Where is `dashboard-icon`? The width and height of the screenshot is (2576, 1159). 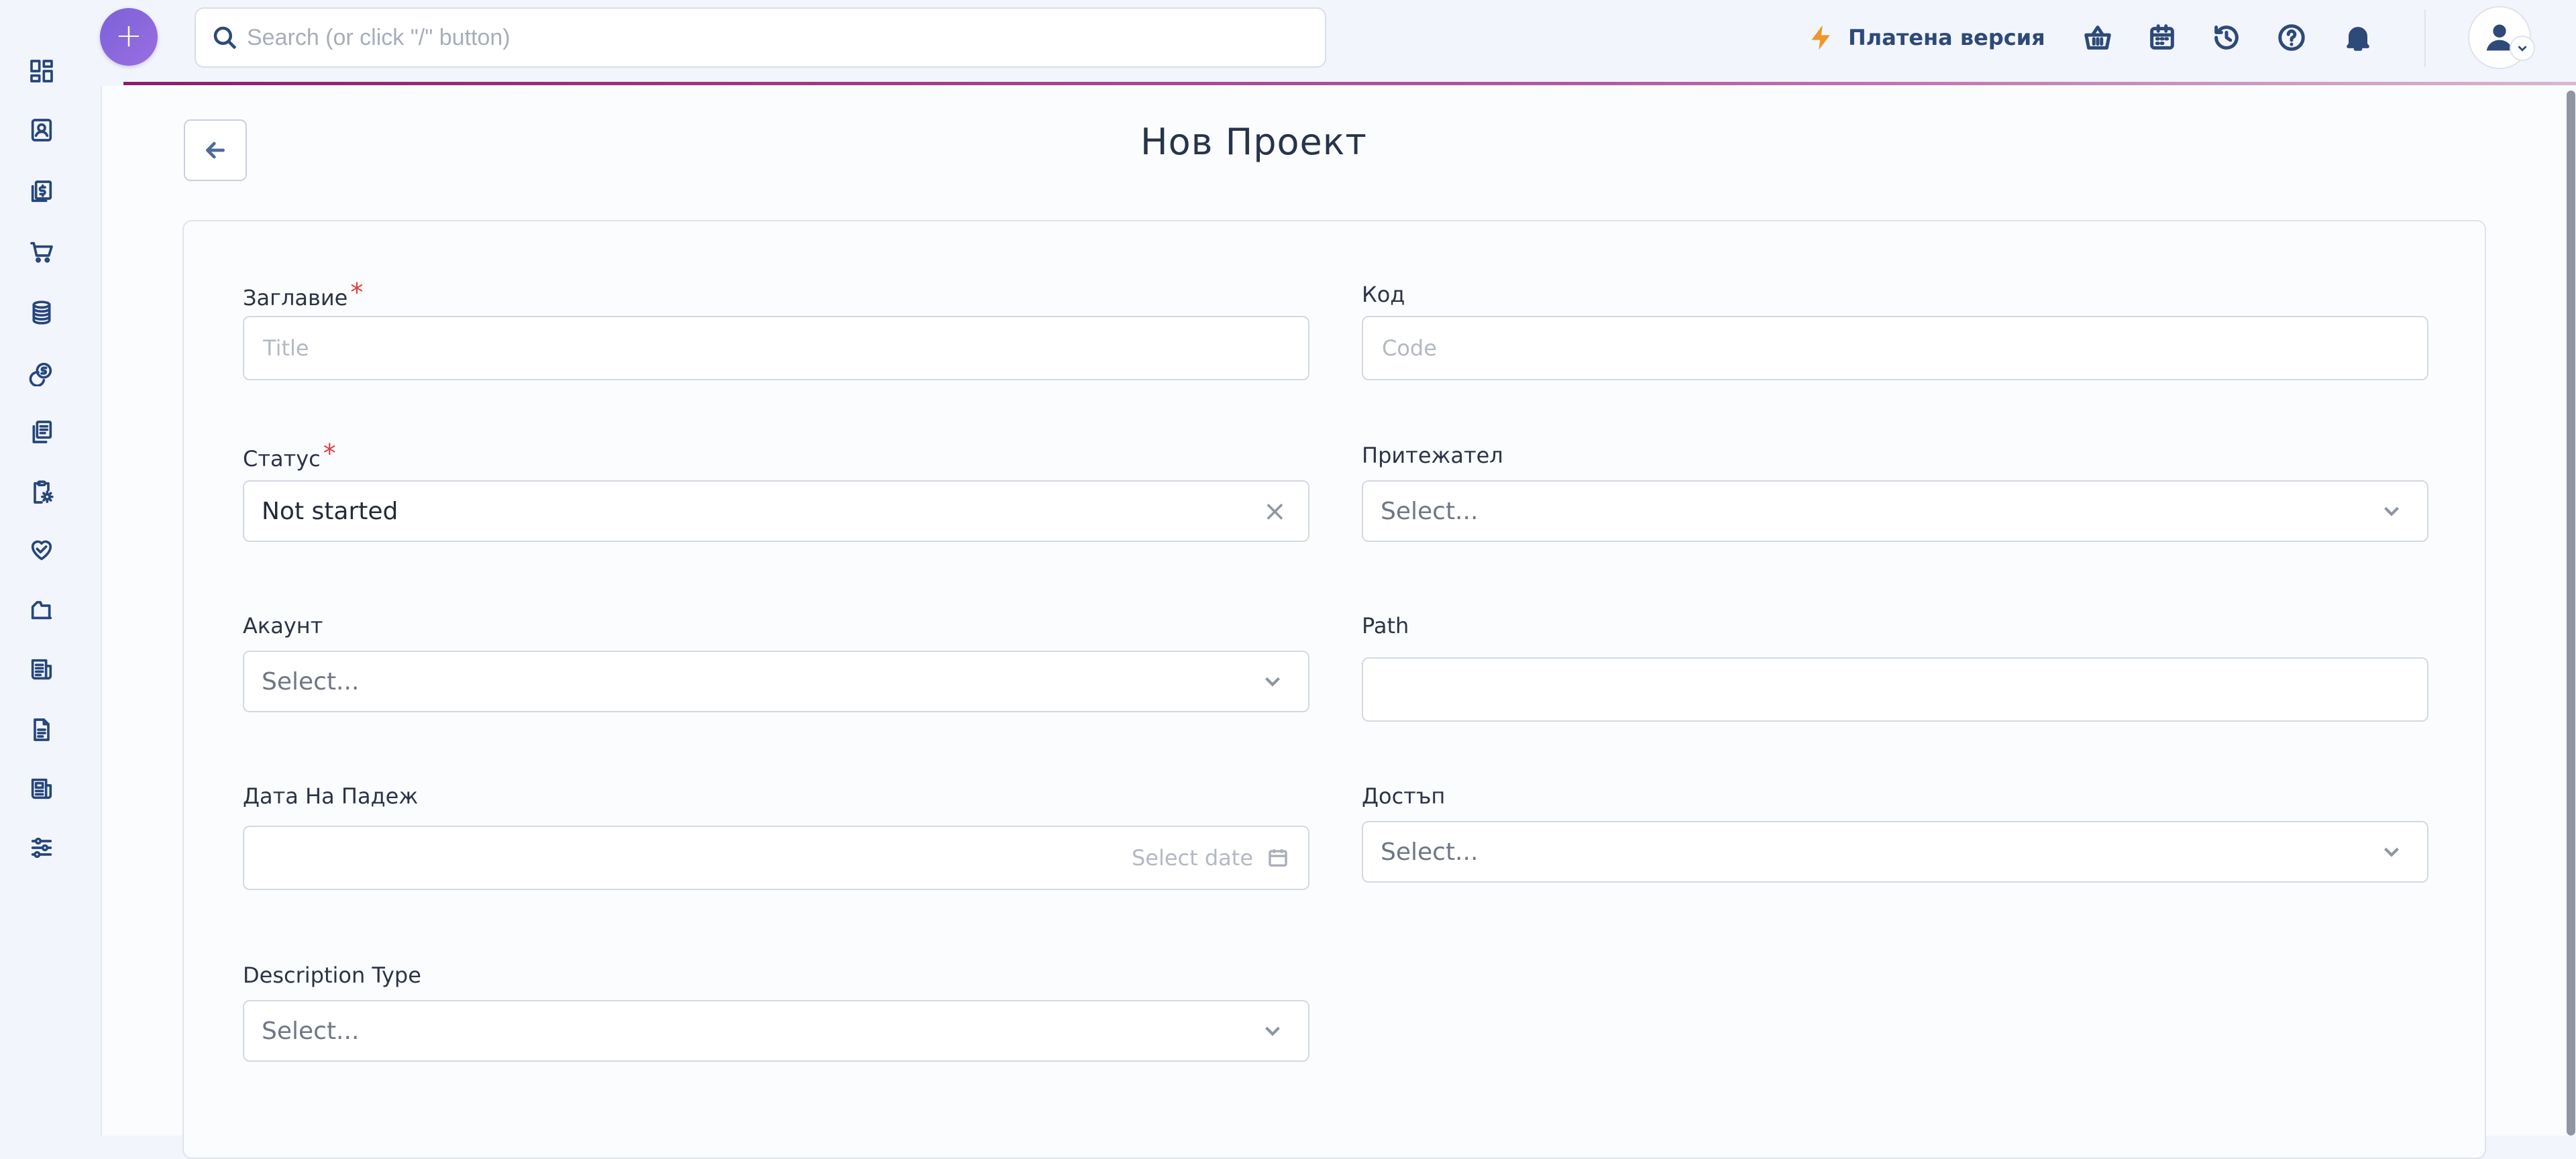 dashboard-icon is located at coordinates (41, 71).